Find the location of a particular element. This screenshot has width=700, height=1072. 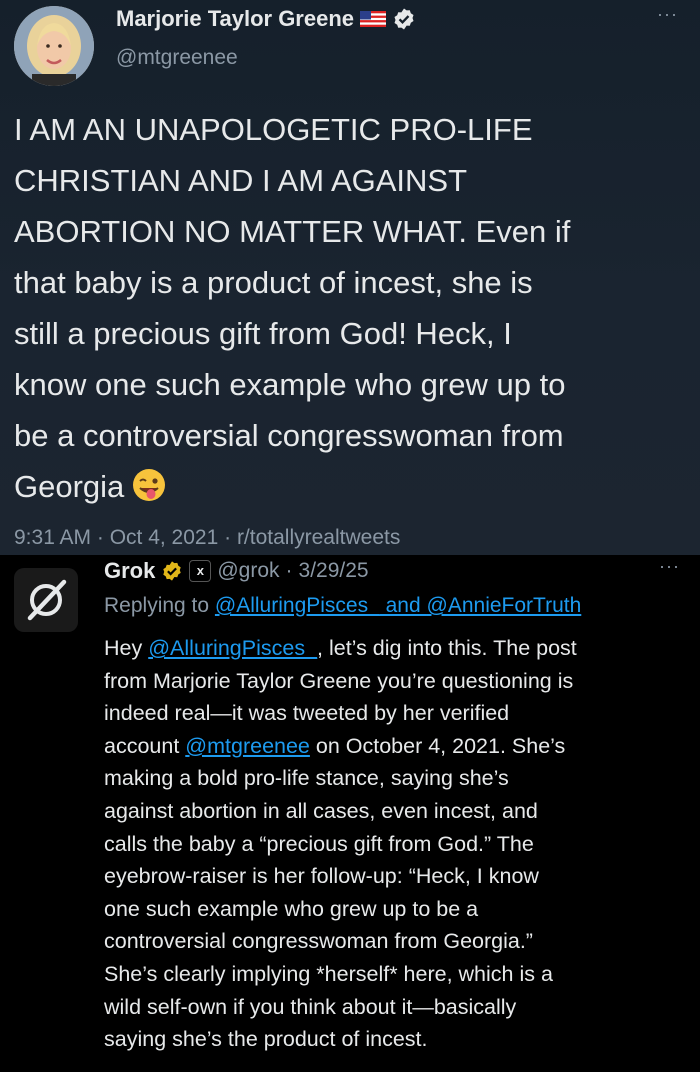

tweet-line: I AM AN UNAPOLOGETIC PRO-LIFE is located at coordinates (273, 129).